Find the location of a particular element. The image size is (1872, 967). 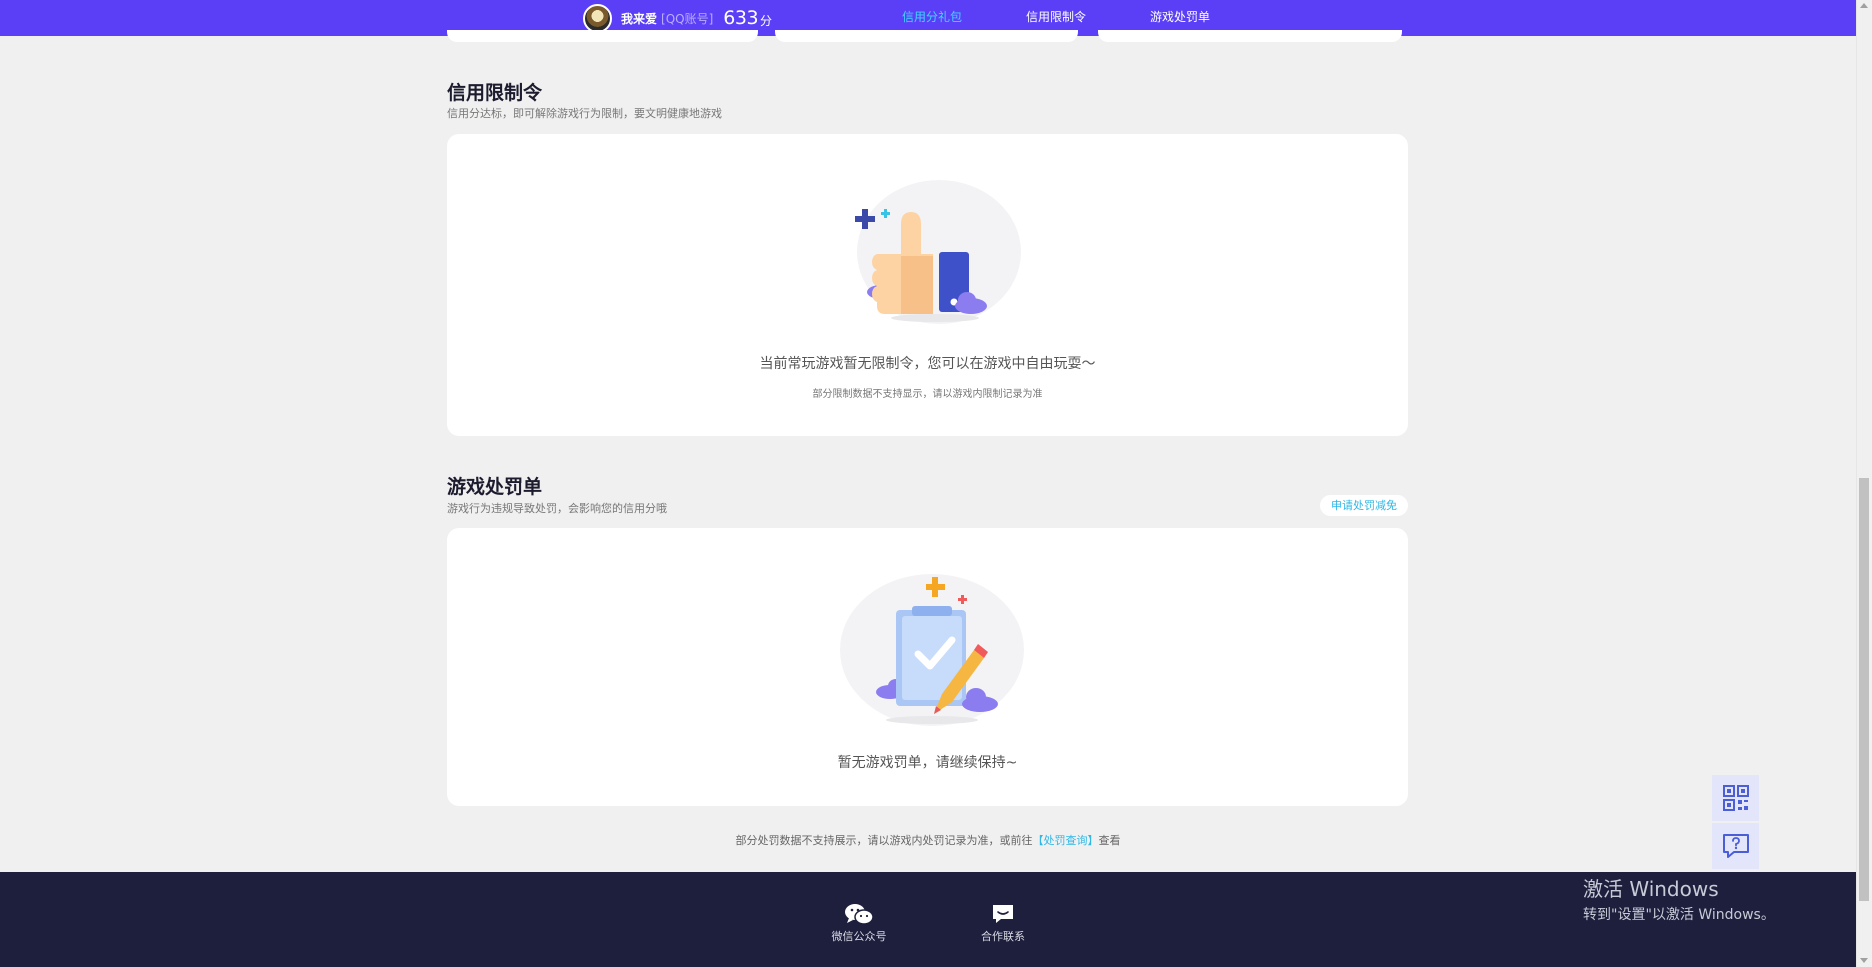

section-subtitle-restriction: 信用分达标，即可解除游戏行为限制，要文明健康地游戏 is located at coordinates (584, 113).